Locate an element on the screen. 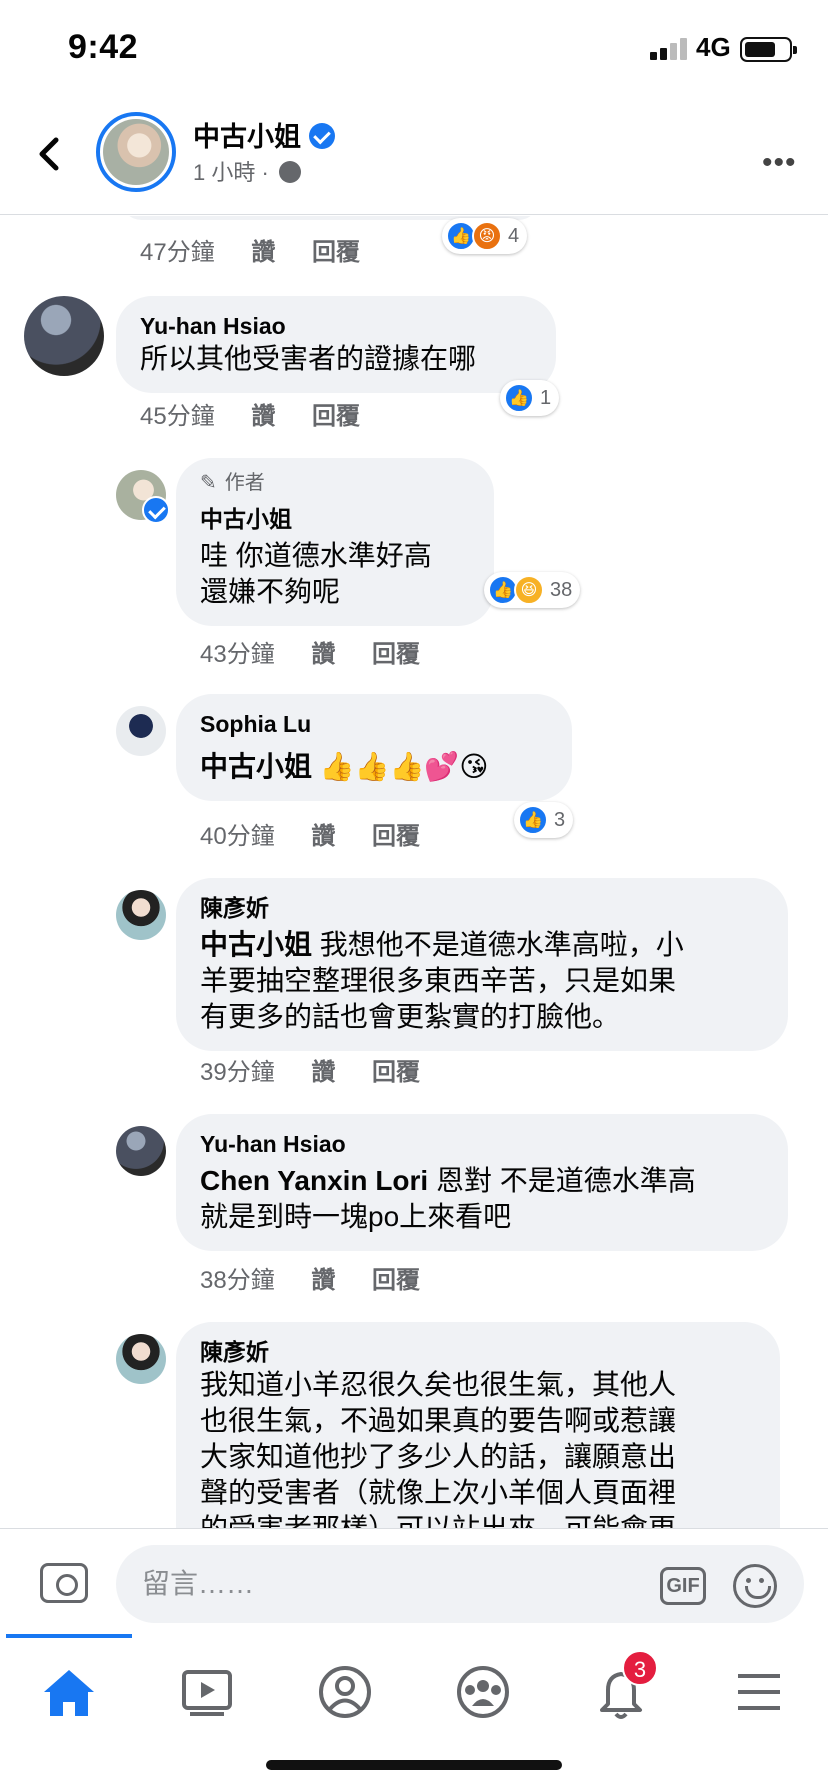 The height and width of the screenshot is (1792, 828). comment-text-line: 中古小姐 我想他不是道德水準高啦，小 is located at coordinates (442, 944).